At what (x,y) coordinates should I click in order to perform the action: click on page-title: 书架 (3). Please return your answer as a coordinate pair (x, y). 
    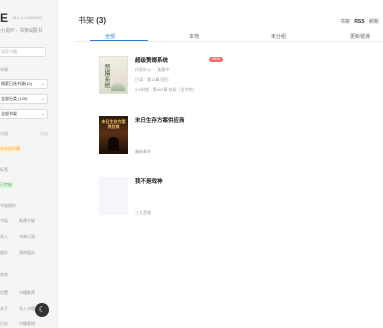
    Looking at the image, I should click on (92, 20).